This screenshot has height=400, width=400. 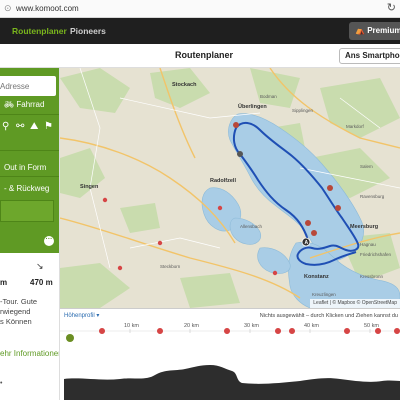 I want to click on elevation-area, so click(x=232, y=382).